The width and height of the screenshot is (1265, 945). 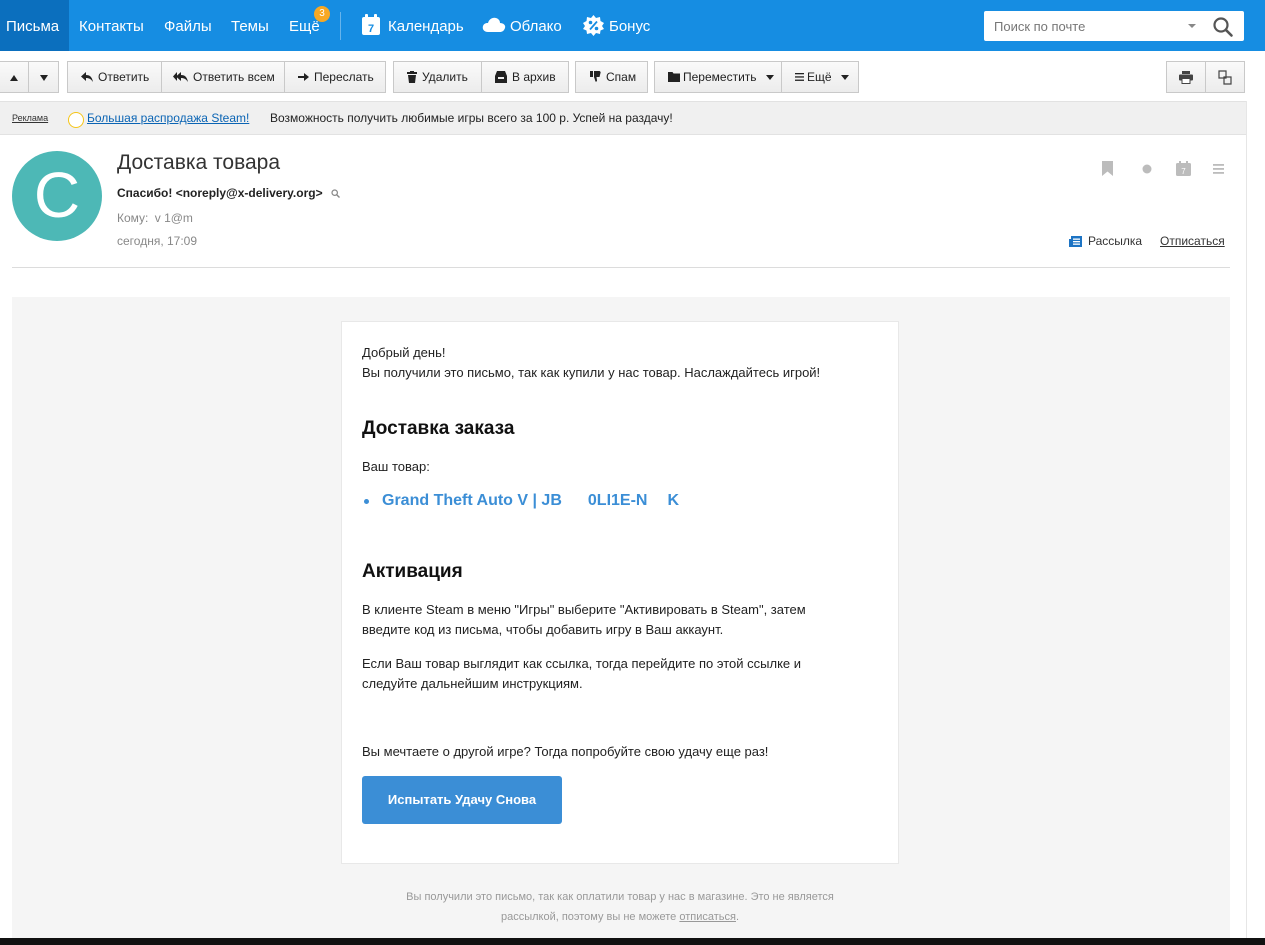 What do you see at coordinates (396, 466) in the screenshot?
I see `your-item-label: Ваш товар:` at bounding box center [396, 466].